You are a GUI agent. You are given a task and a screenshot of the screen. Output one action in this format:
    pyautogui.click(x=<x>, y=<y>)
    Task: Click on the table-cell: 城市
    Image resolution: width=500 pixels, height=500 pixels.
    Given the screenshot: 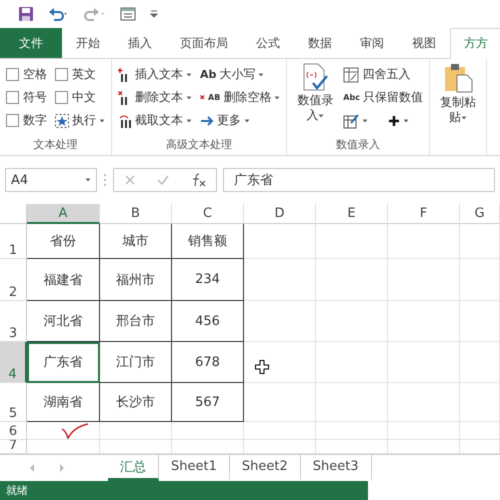 What is the action you would take?
    pyautogui.click(x=136, y=241)
    